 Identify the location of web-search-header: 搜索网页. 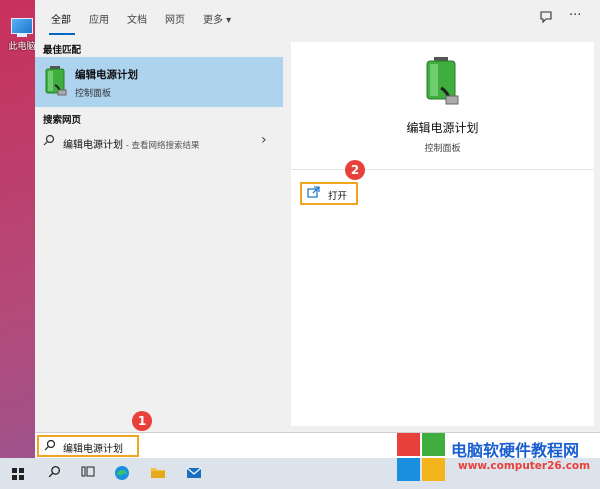
(62, 120).